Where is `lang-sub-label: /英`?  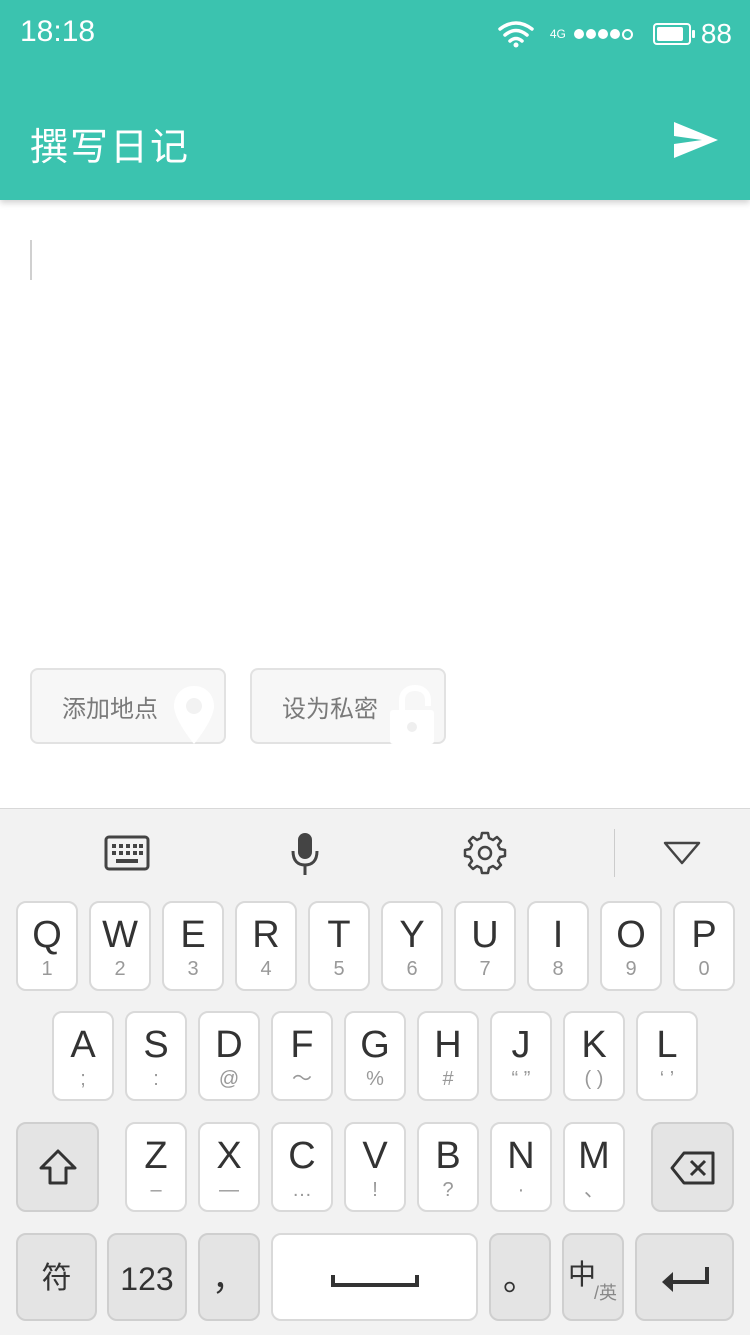 lang-sub-label: /英 is located at coordinates (606, 1293).